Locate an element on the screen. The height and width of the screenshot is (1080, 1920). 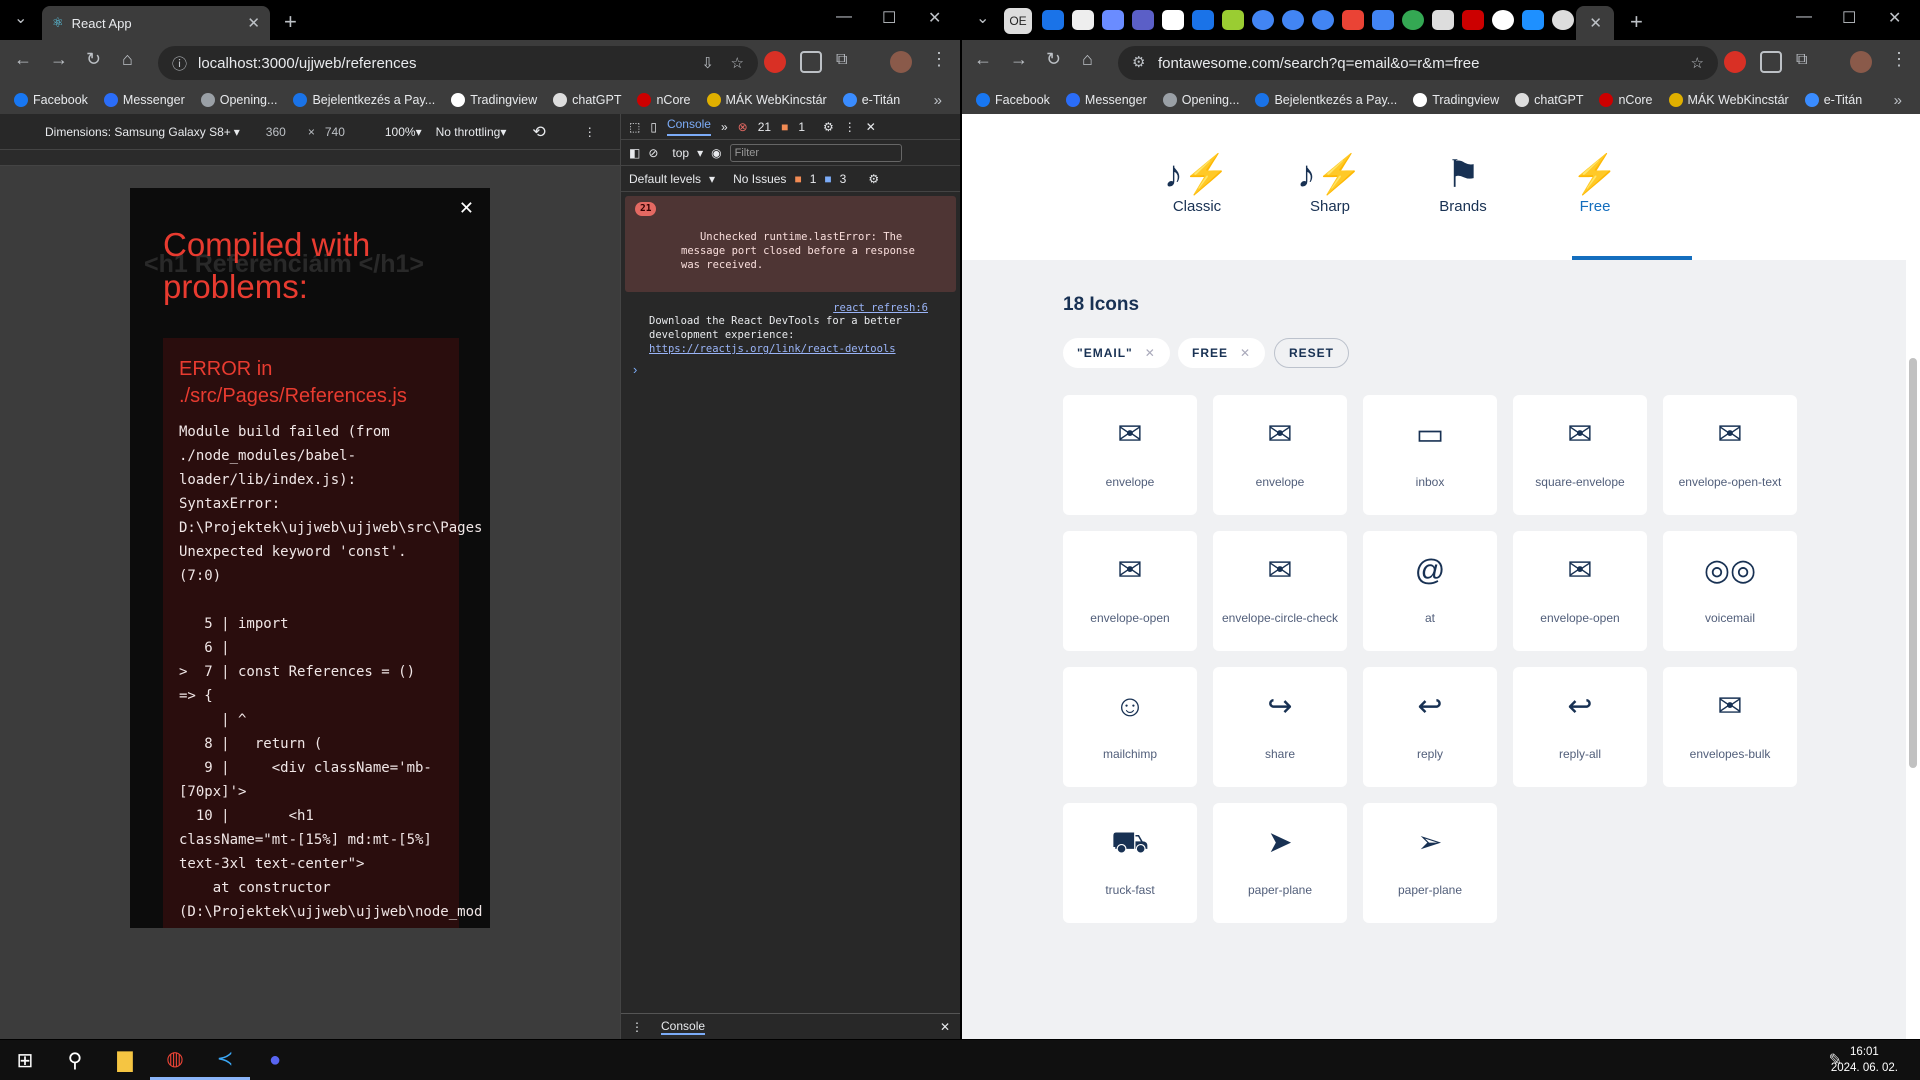
style-tab-classic: ♪⚡ Classic is located at coordinates (1197, 183).